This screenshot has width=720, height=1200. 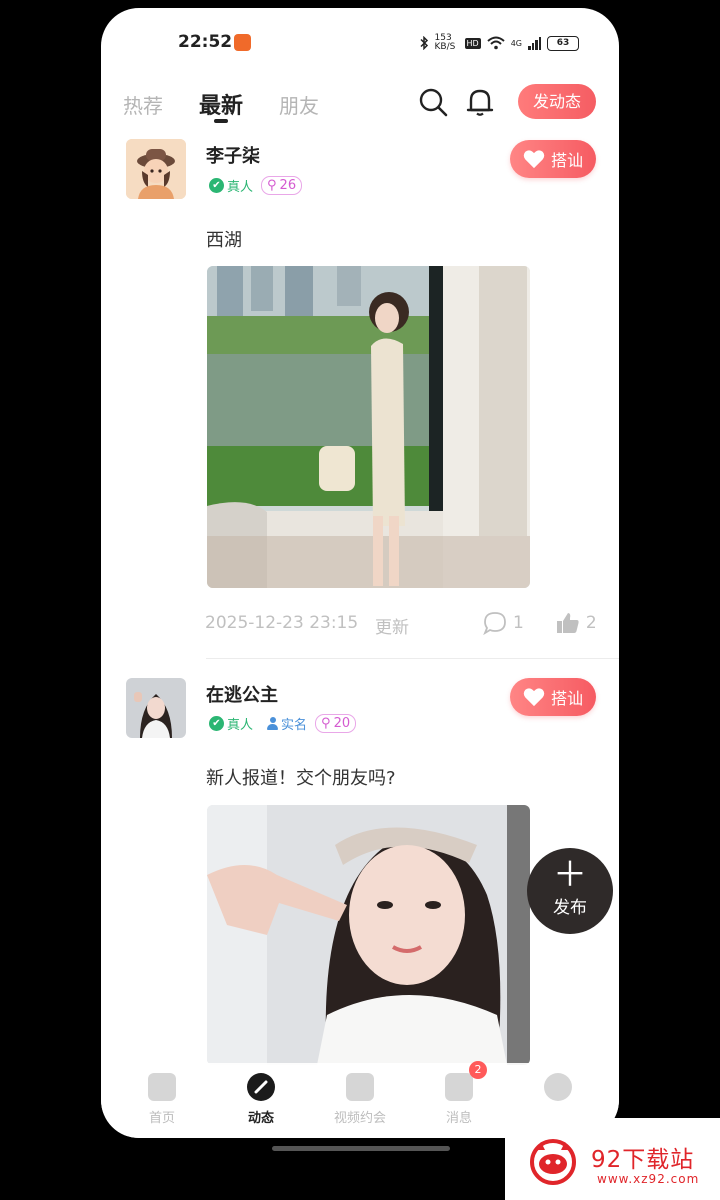 What do you see at coordinates (360, 38) in the screenshot?
I see `status-bar: 22:52 153 KB/S HD 4G 63` at bounding box center [360, 38].